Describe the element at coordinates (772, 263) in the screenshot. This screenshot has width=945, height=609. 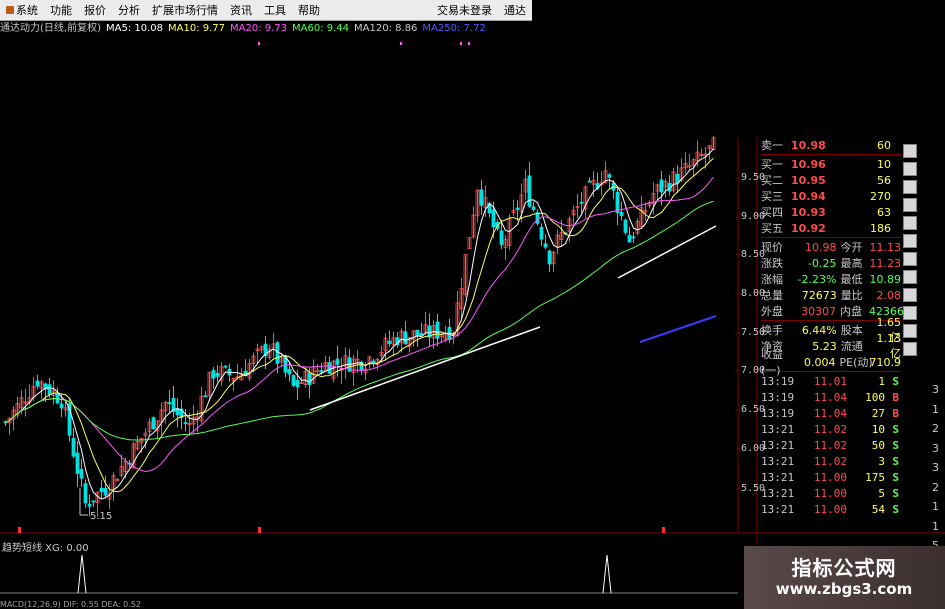
I see `stat-label: 涨跌` at that location.